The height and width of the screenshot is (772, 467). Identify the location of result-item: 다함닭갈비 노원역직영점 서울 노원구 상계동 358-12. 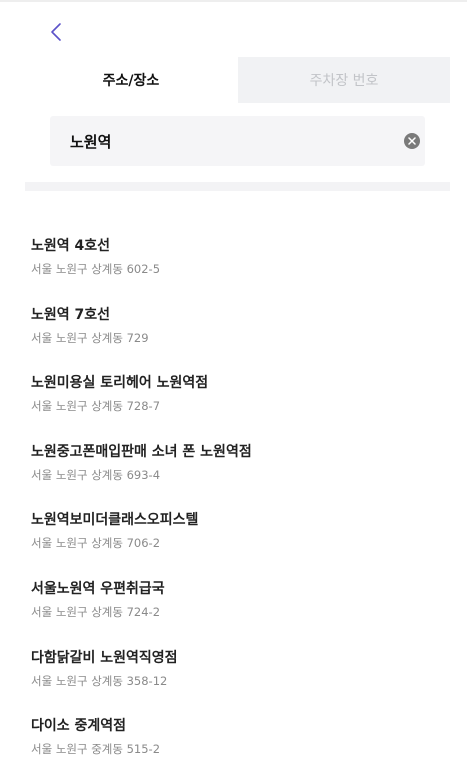
(236, 678).